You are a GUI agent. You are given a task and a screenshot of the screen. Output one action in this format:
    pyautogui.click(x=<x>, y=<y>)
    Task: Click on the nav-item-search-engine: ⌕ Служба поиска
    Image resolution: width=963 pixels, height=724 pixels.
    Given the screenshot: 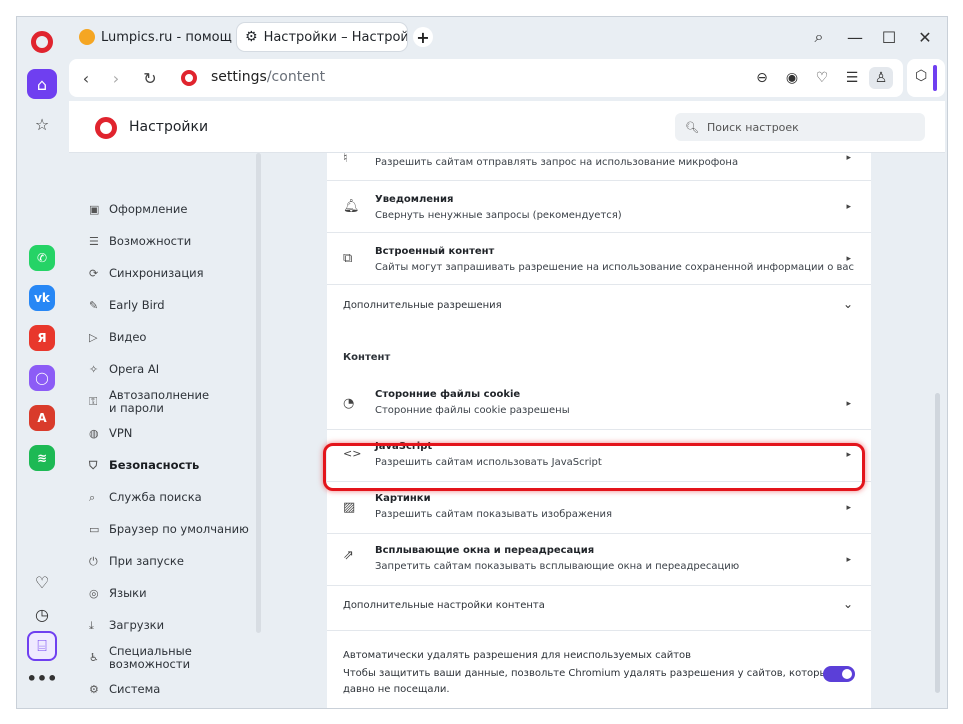 What is the action you would take?
    pyautogui.click(x=145, y=498)
    